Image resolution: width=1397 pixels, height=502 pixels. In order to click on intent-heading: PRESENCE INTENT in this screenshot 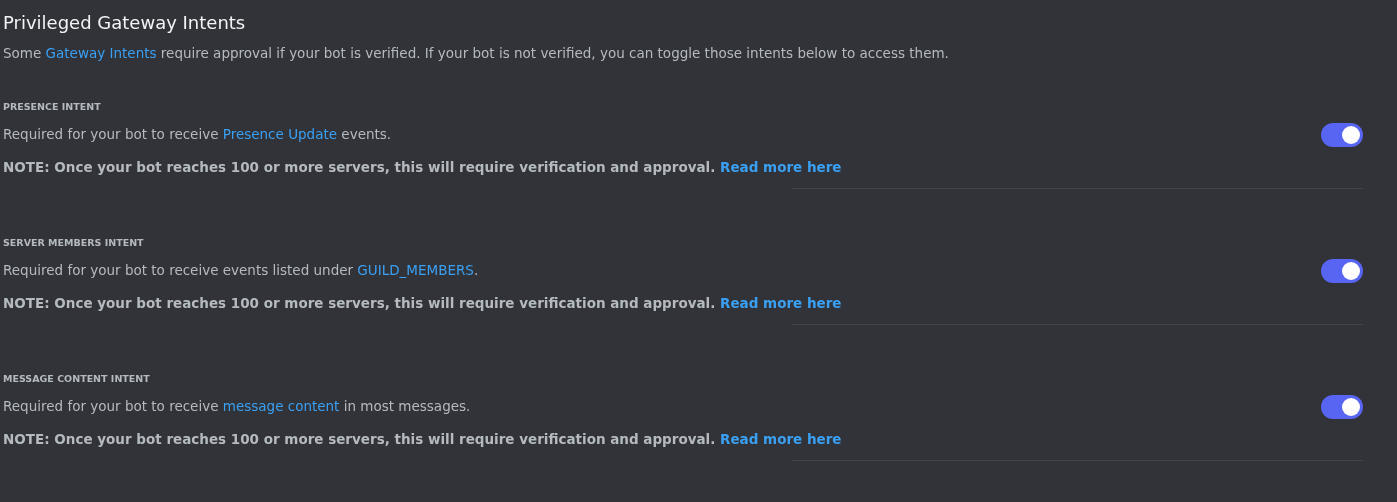, I will do `click(52, 107)`.